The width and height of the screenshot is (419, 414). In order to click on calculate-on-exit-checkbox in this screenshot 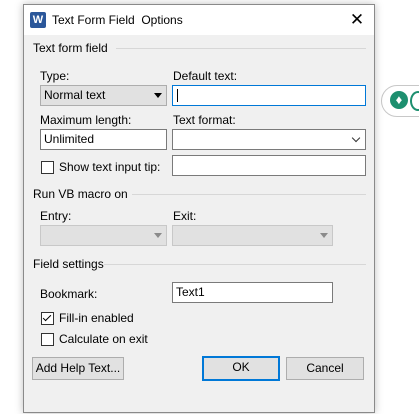, I will do `click(47, 339)`.